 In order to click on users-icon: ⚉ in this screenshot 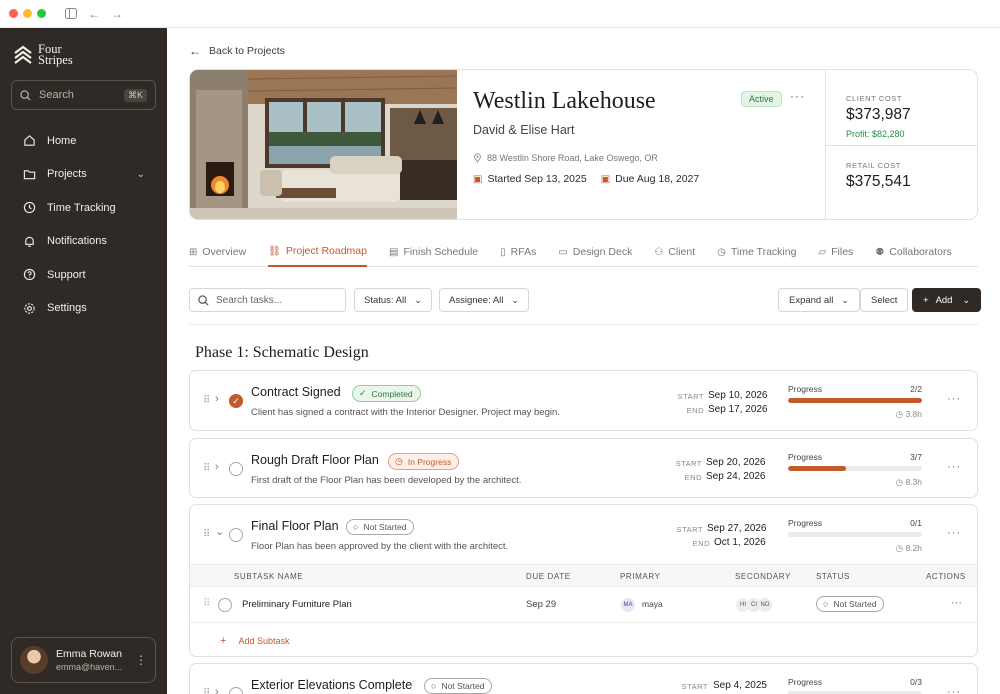, I will do `click(880, 252)`.